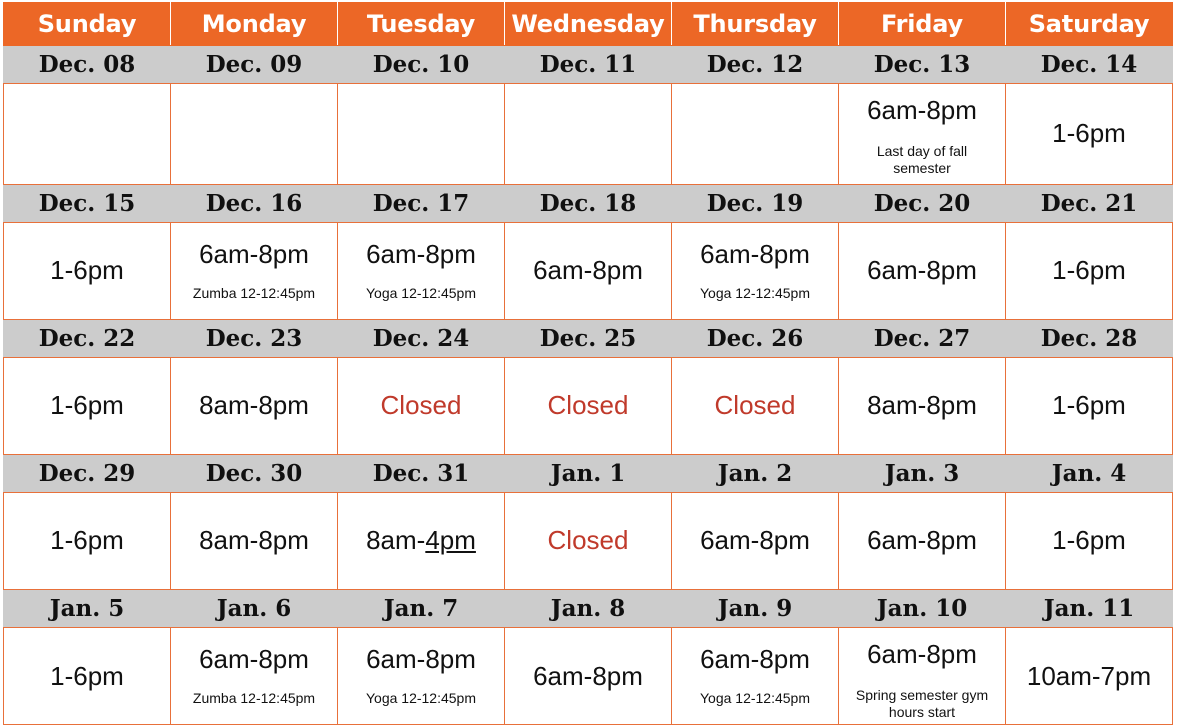  I want to click on day-cell: 10am-7pm, so click(1089, 675).